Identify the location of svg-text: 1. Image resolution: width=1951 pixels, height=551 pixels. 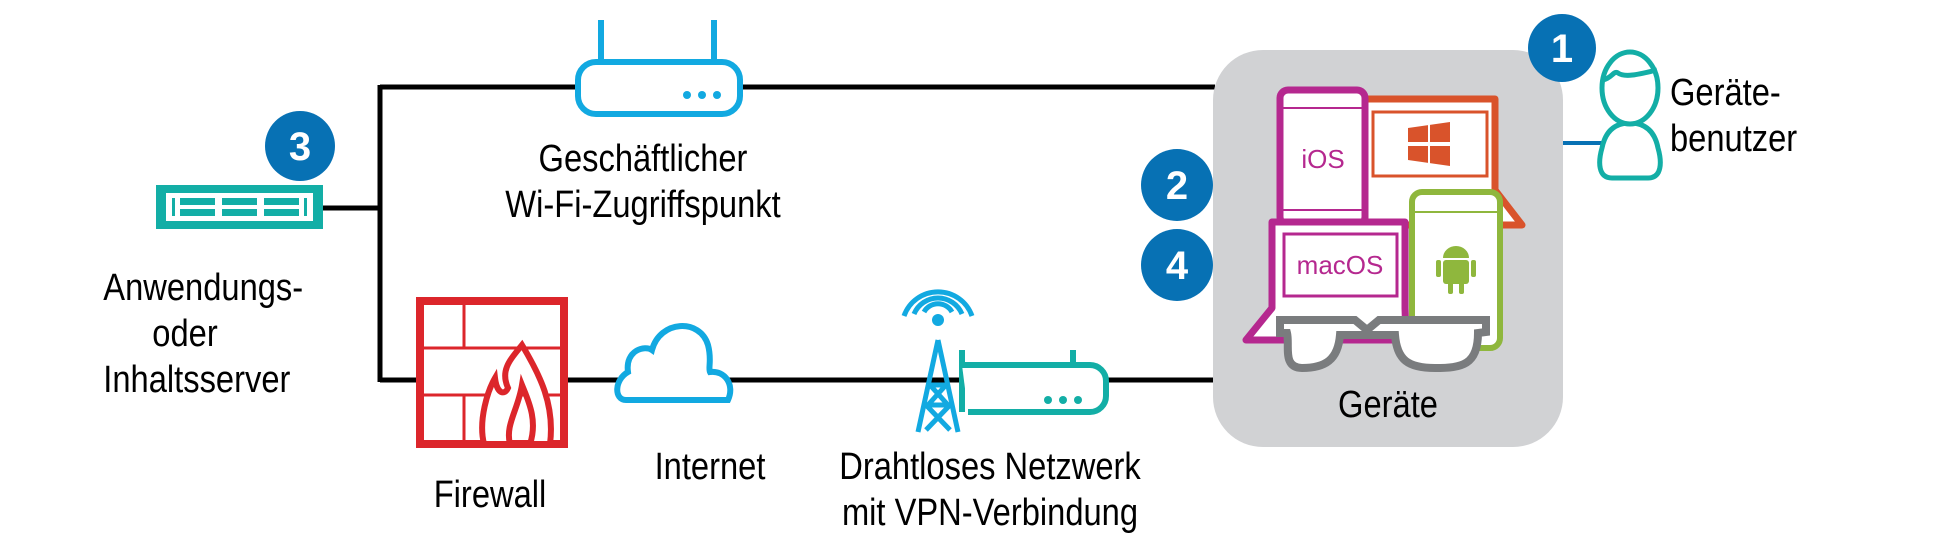
(1562, 49).